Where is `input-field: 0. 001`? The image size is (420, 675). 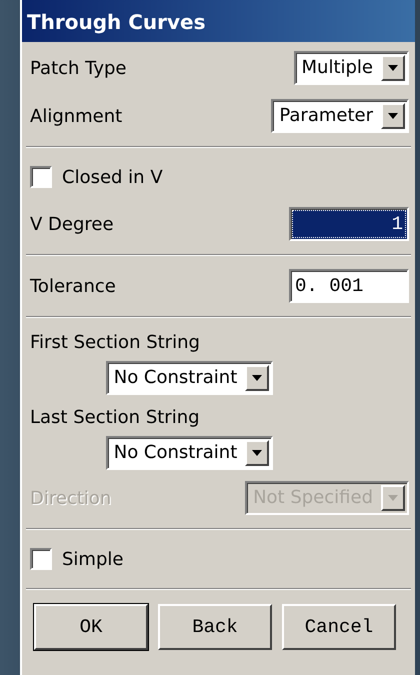
input-field: 0. 001 is located at coordinates (349, 286).